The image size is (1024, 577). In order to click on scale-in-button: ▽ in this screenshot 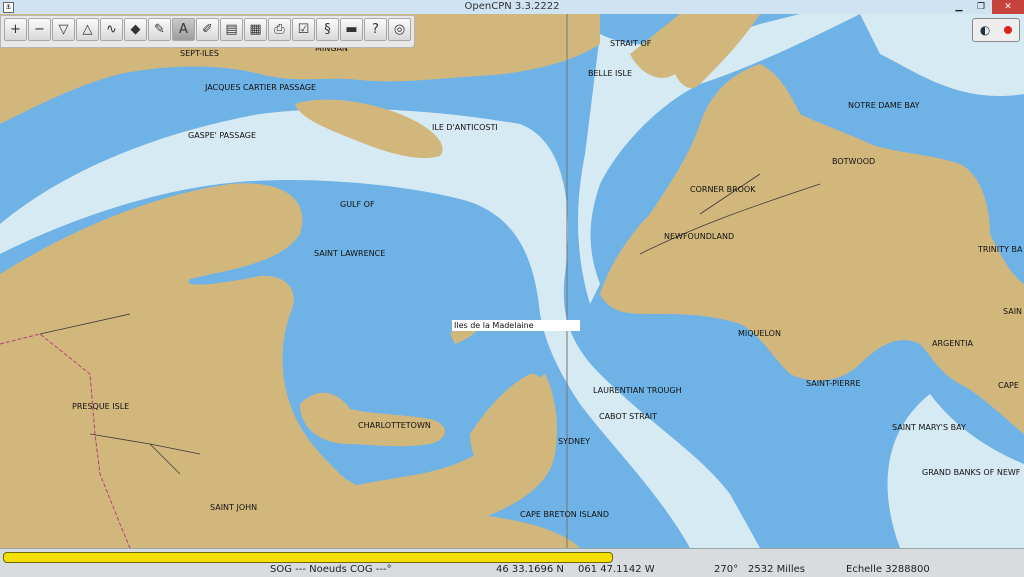, I will do `click(63, 29)`.